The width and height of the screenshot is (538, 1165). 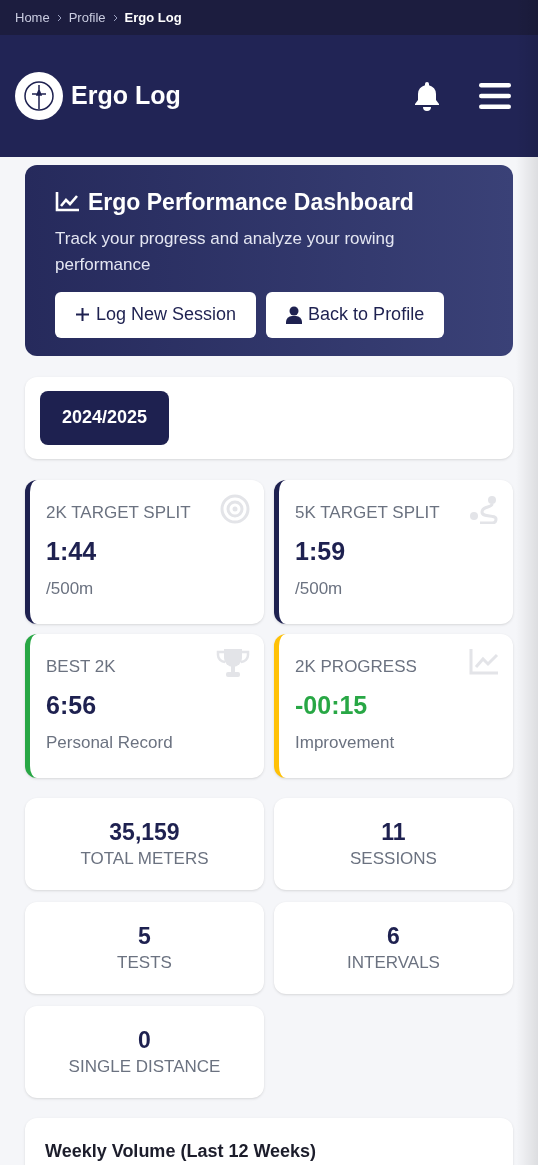 What do you see at coordinates (225, 251) in the screenshot?
I see `dashboard-subtitle: Track your progress and analyze your rowing performance` at bounding box center [225, 251].